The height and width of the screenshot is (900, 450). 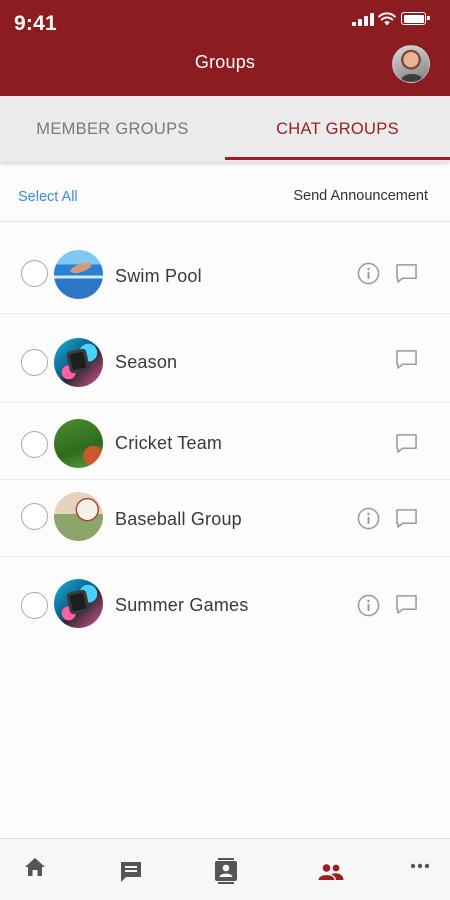 I want to click on select-all-link: Select All, so click(x=48, y=197).